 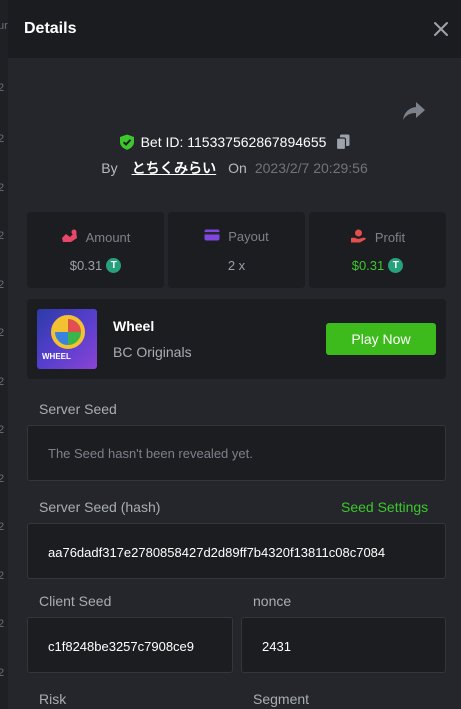 I want to click on game-name: Wheel, so click(x=134, y=326).